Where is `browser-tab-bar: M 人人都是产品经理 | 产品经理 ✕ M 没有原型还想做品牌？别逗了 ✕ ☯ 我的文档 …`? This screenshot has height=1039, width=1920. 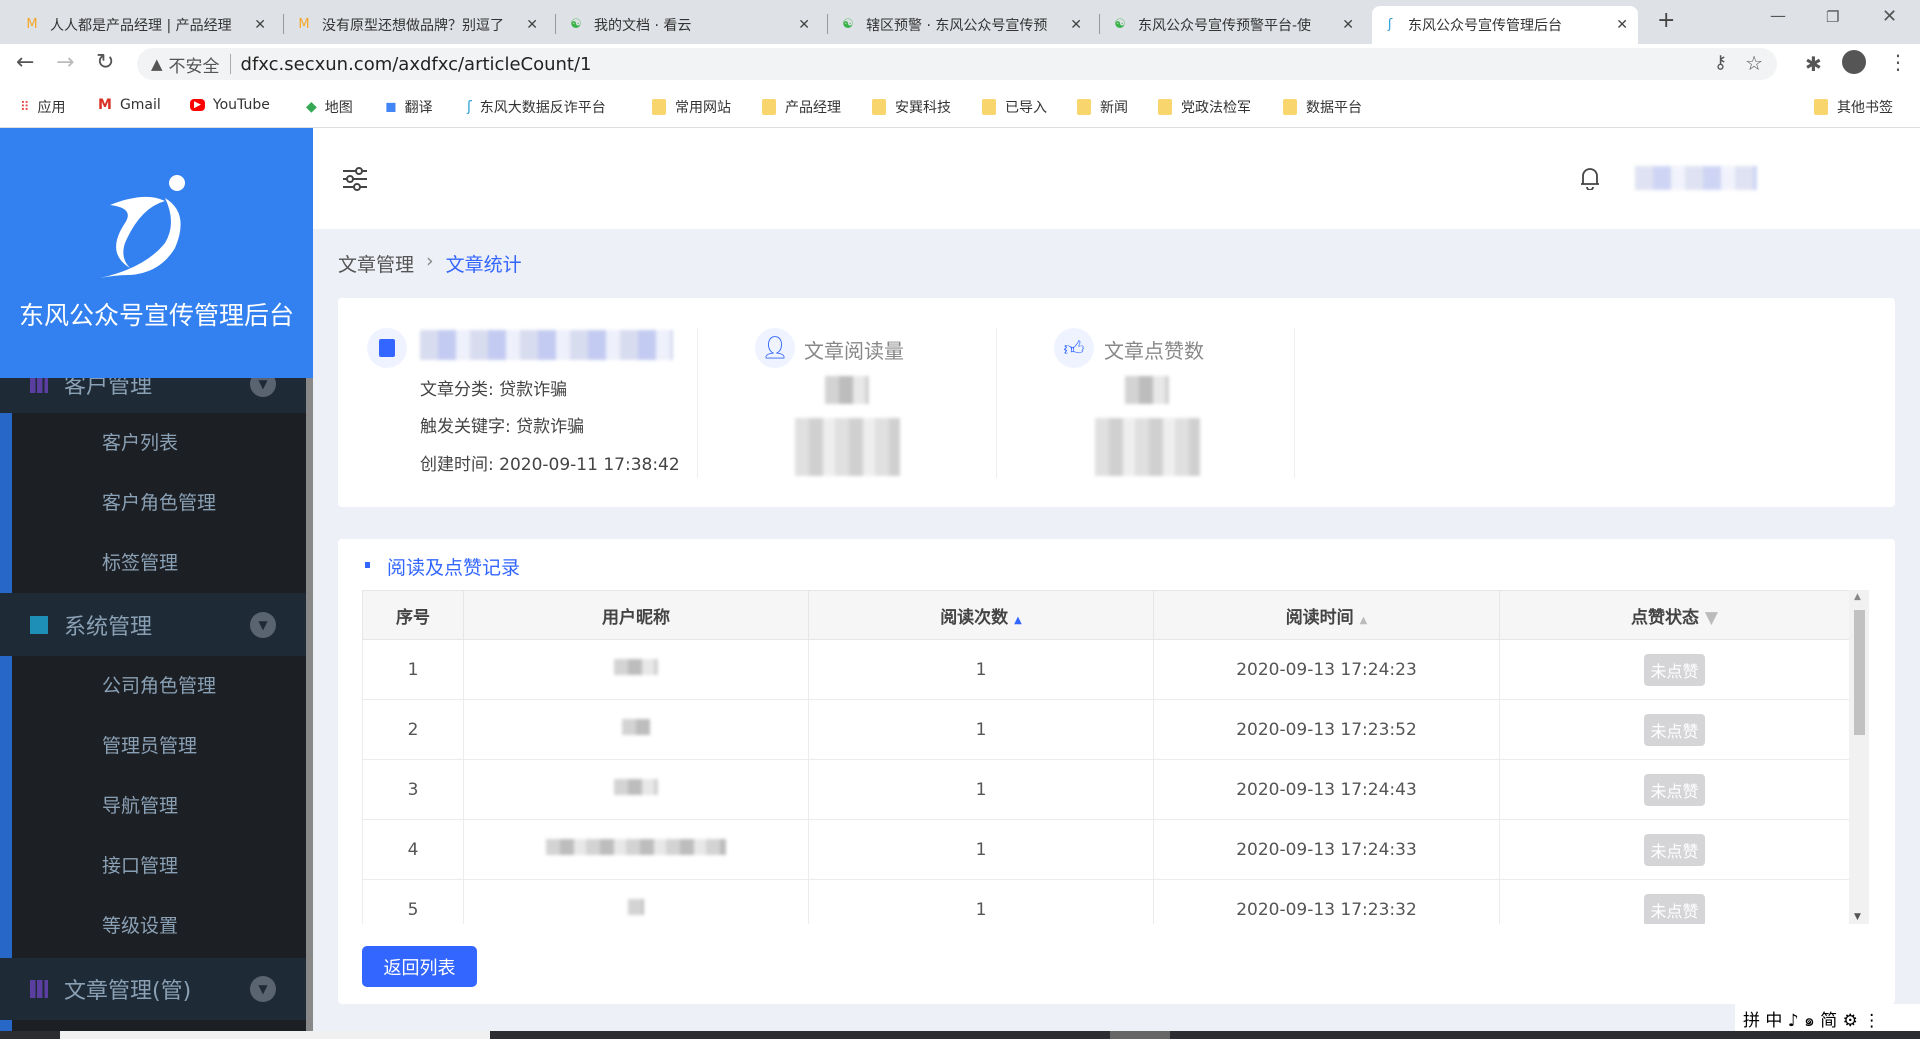
browser-tab-bar: M 人人都是产品经理 | 产品经理 ✕ M 没有原型还想做品牌？别逗了 ✕ ☯ 我的文档 … is located at coordinates (960, 22).